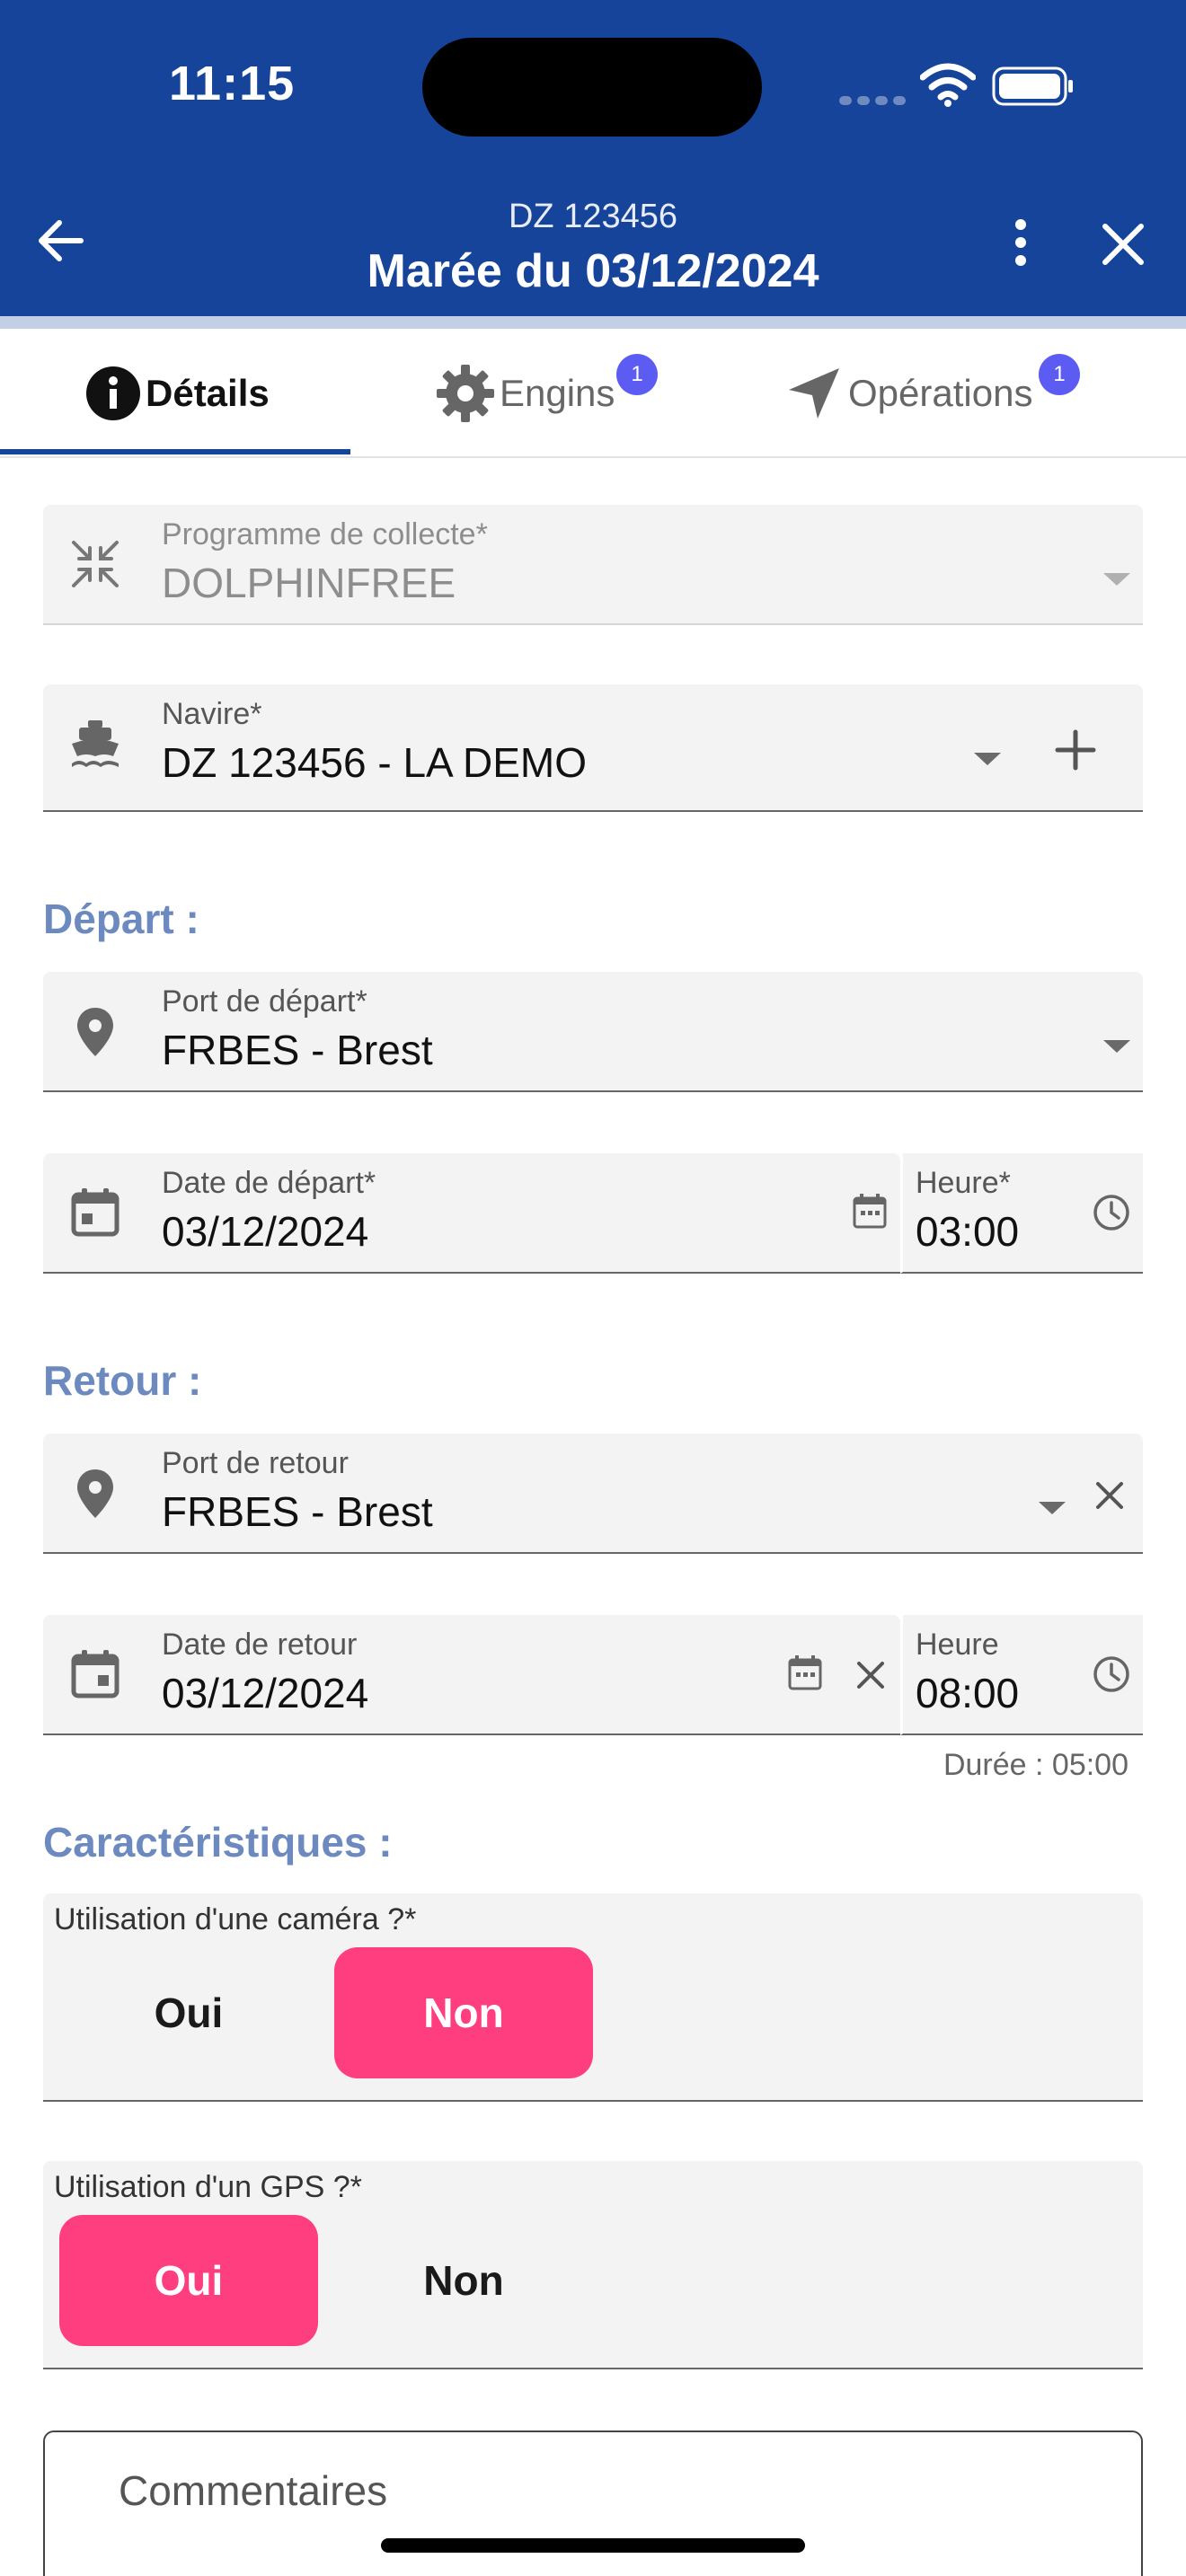  What do you see at coordinates (325, 534) in the screenshot?
I see `programme-label: Programme de collecte*` at bounding box center [325, 534].